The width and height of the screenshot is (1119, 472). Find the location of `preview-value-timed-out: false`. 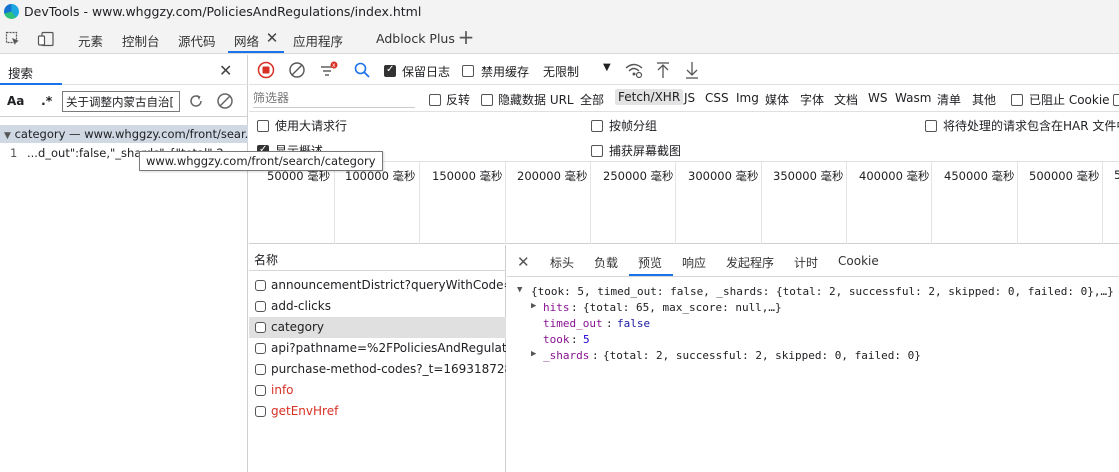

preview-value-timed-out: false is located at coordinates (634, 323).